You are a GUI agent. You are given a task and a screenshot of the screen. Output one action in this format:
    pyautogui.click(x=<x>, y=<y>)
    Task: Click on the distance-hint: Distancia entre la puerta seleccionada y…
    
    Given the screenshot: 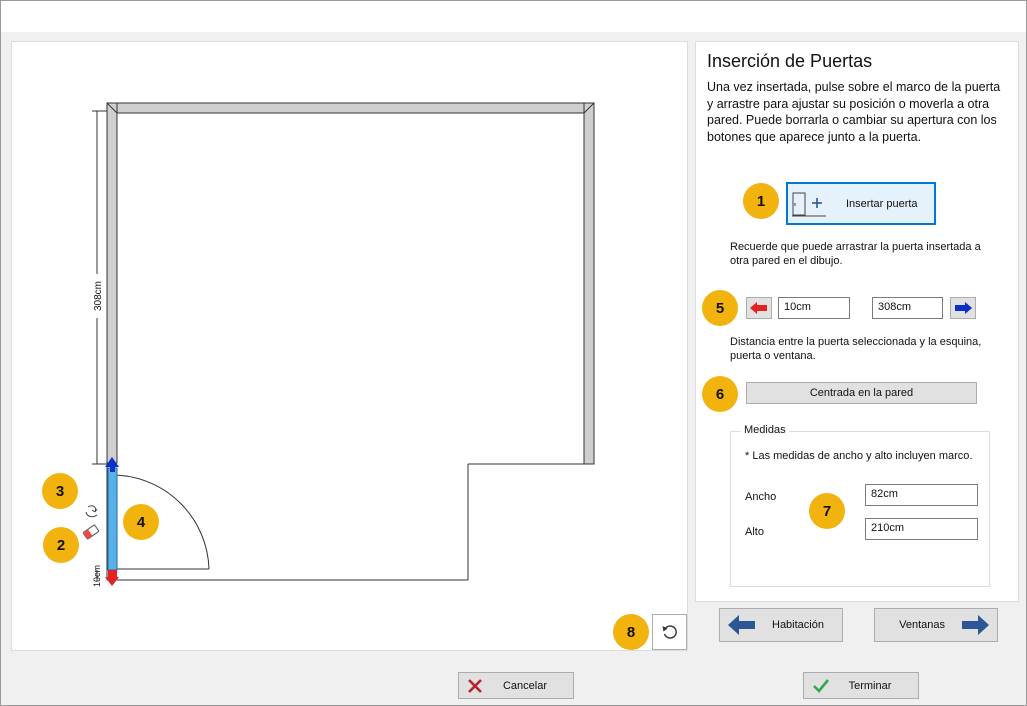 What is the action you would take?
    pyautogui.click(x=856, y=349)
    